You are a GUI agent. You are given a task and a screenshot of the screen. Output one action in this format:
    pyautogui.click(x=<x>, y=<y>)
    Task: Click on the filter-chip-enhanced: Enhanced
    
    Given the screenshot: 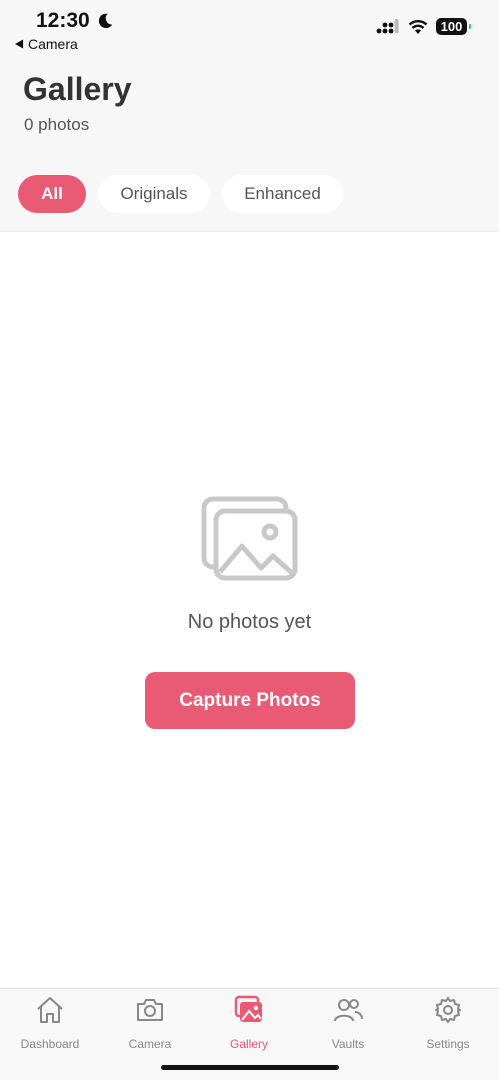 What is the action you would take?
    pyautogui.click(x=282, y=194)
    